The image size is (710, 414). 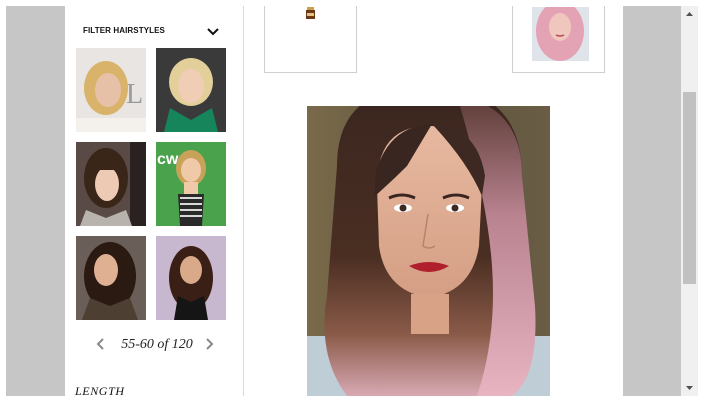 What do you see at coordinates (310, 12) in the screenshot?
I see `product-bottle-icon` at bounding box center [310, 12].